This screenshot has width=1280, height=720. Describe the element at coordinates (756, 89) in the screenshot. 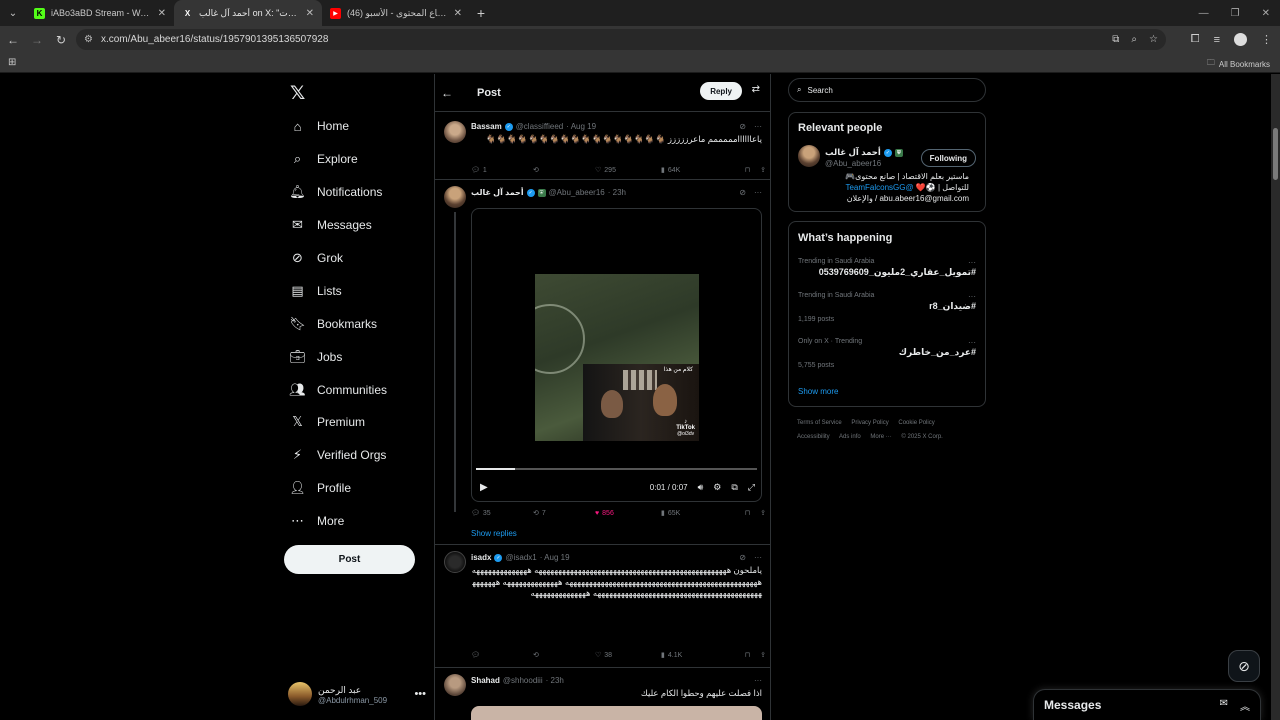

I see `reply-filter-icon: ⇄` at that location.